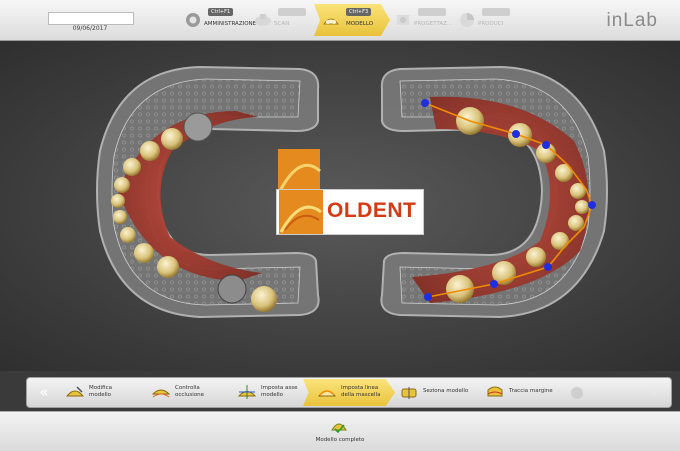  Describe the element at coordinates (301, 212) in the screenshot. I see `logo-emblem-icon` at that location.